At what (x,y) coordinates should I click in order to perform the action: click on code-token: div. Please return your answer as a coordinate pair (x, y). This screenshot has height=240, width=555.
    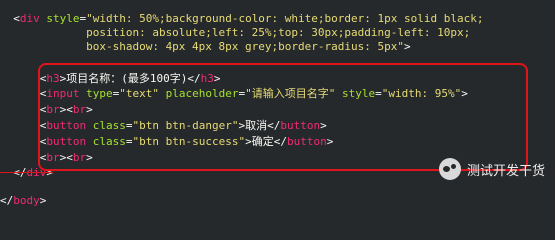
    Looking at the image, I should click on (29, 18).